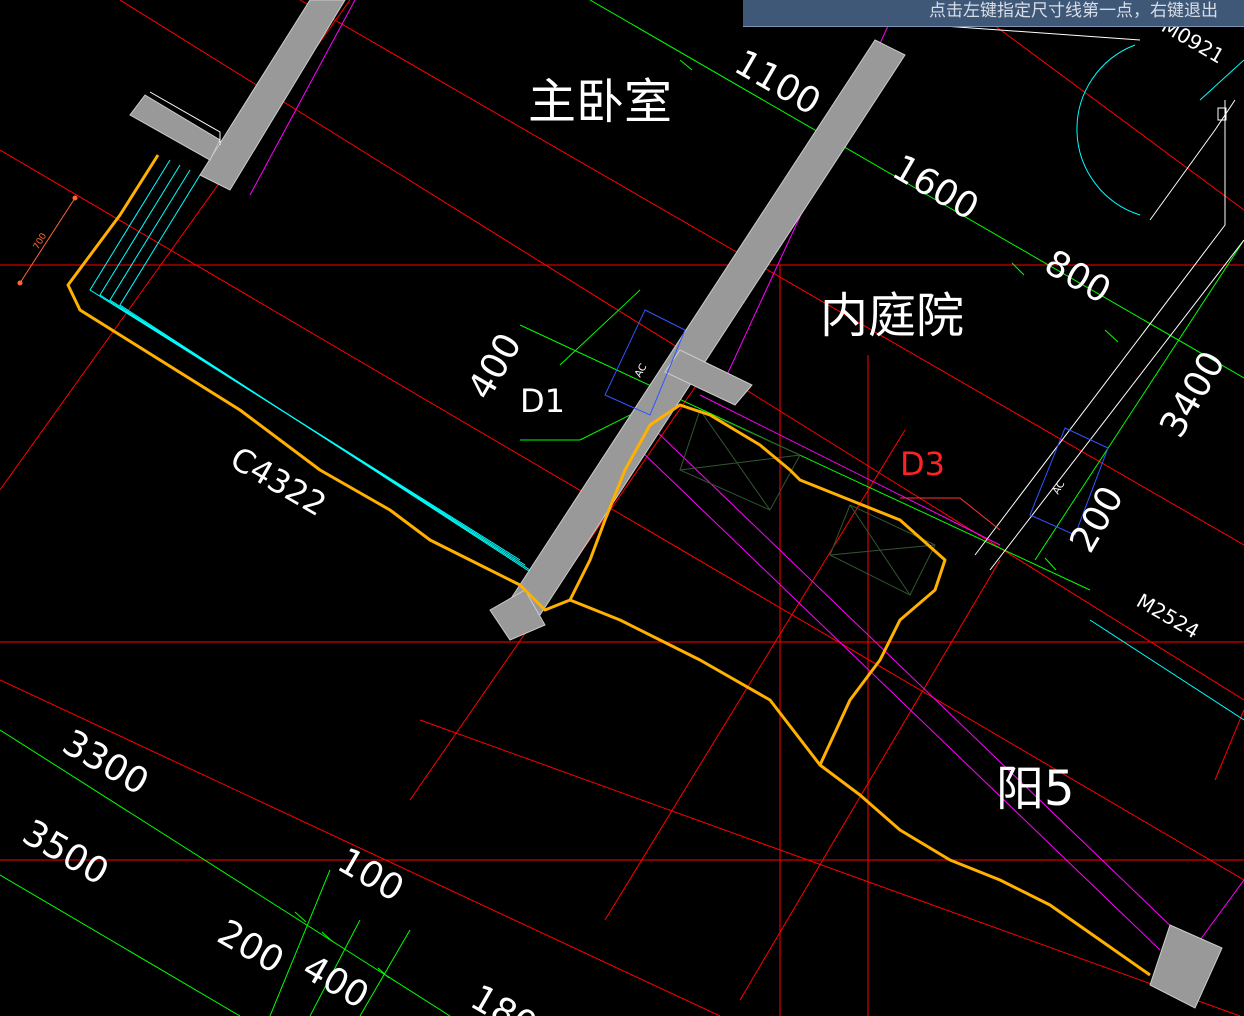 This screenshot has width=1244, height=1016. Describe the element at coordinates (106, 762) in the screenshot. I see `dimension-3300: 3300` at that location.